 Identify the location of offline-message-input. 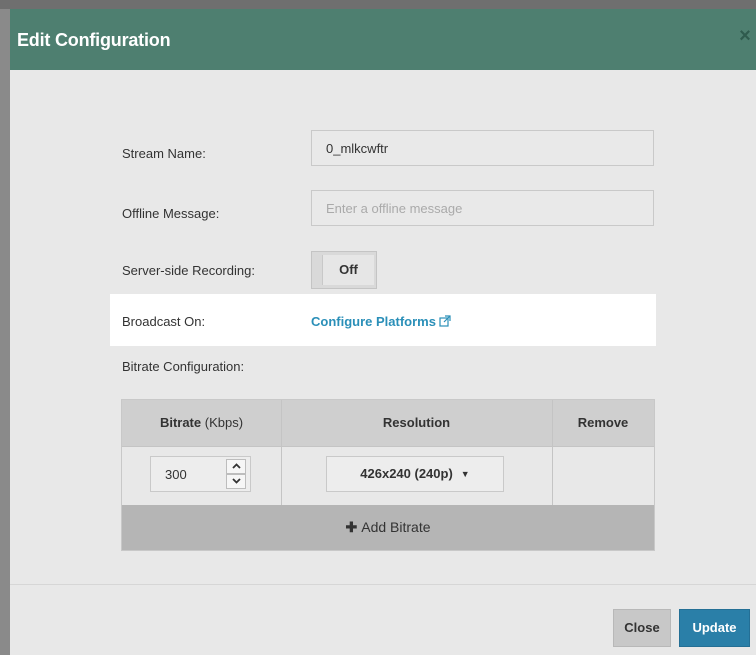
(482, 208).